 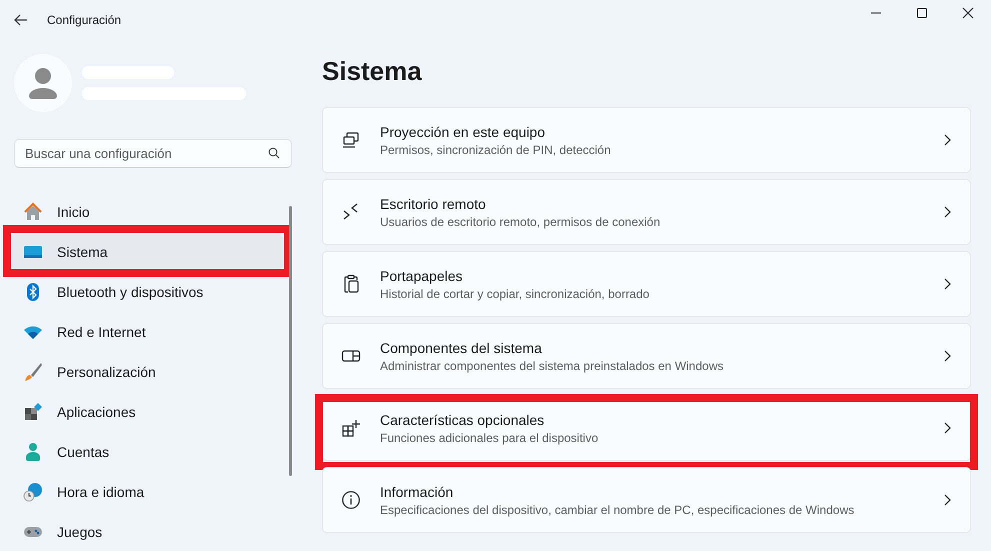 I want to click on screens-icon, so click(x=351, y=140).